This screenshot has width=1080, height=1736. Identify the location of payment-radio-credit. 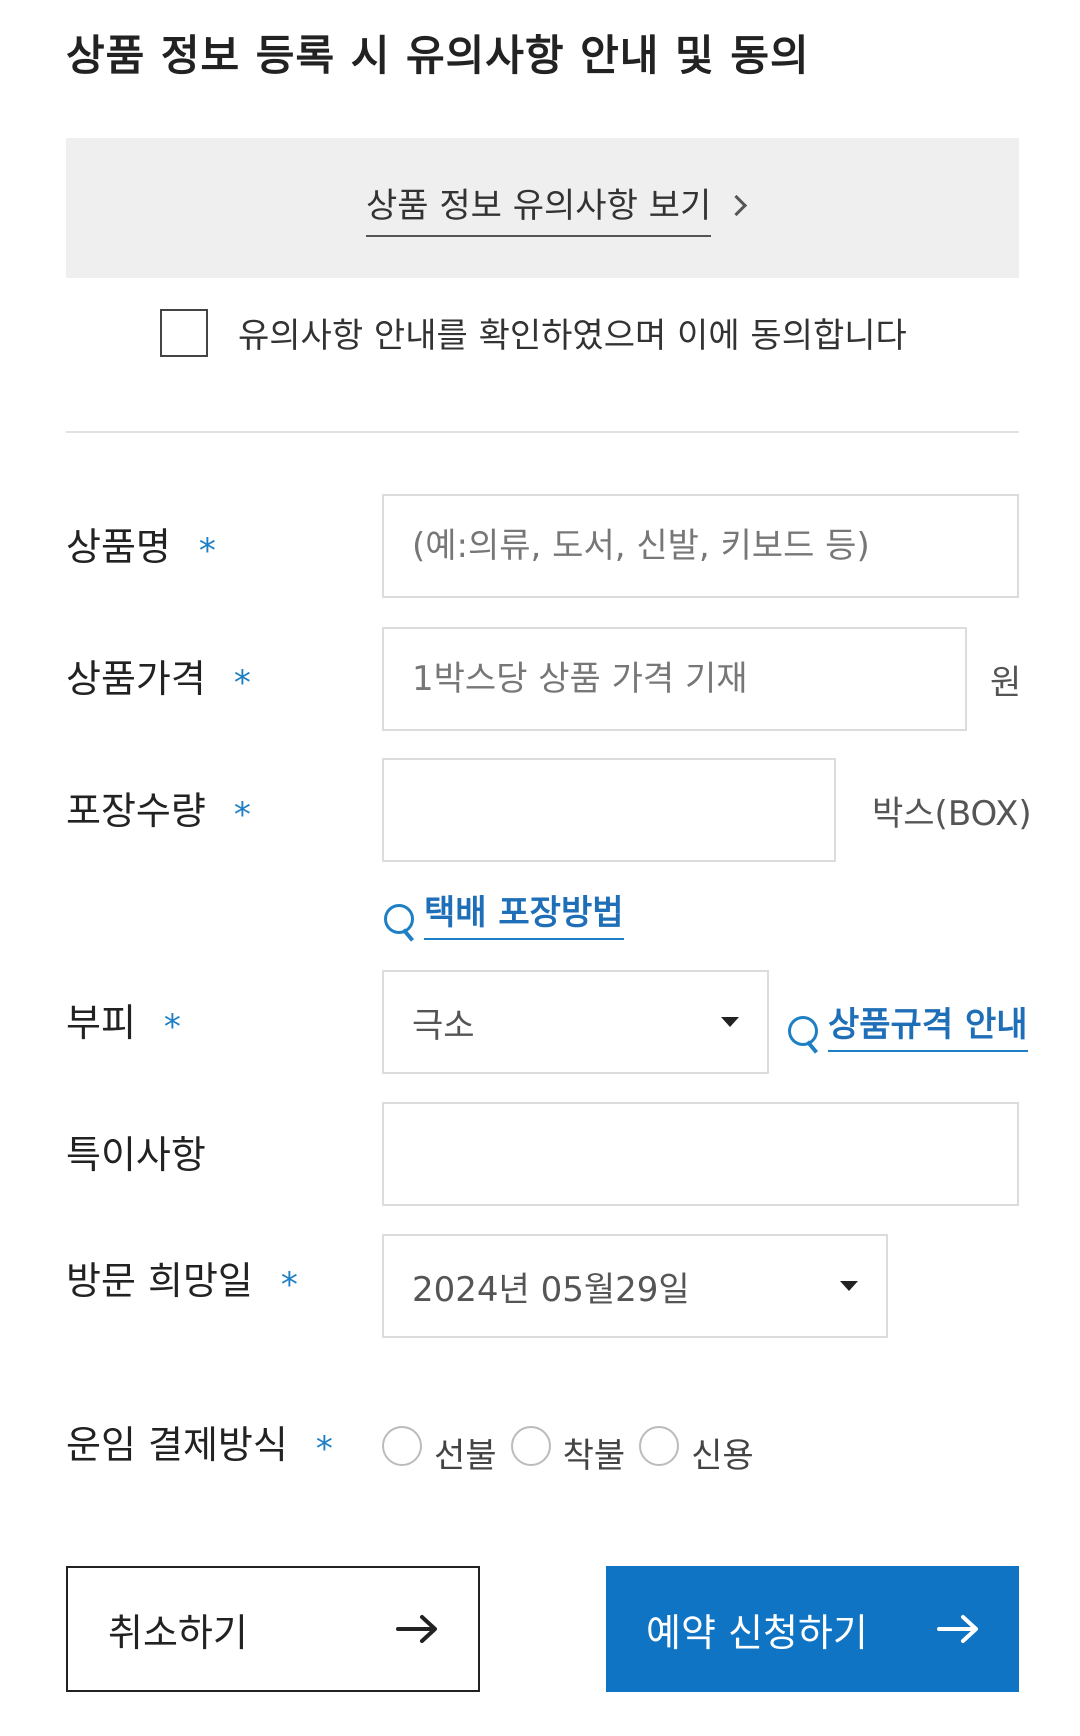
(659, 1445).